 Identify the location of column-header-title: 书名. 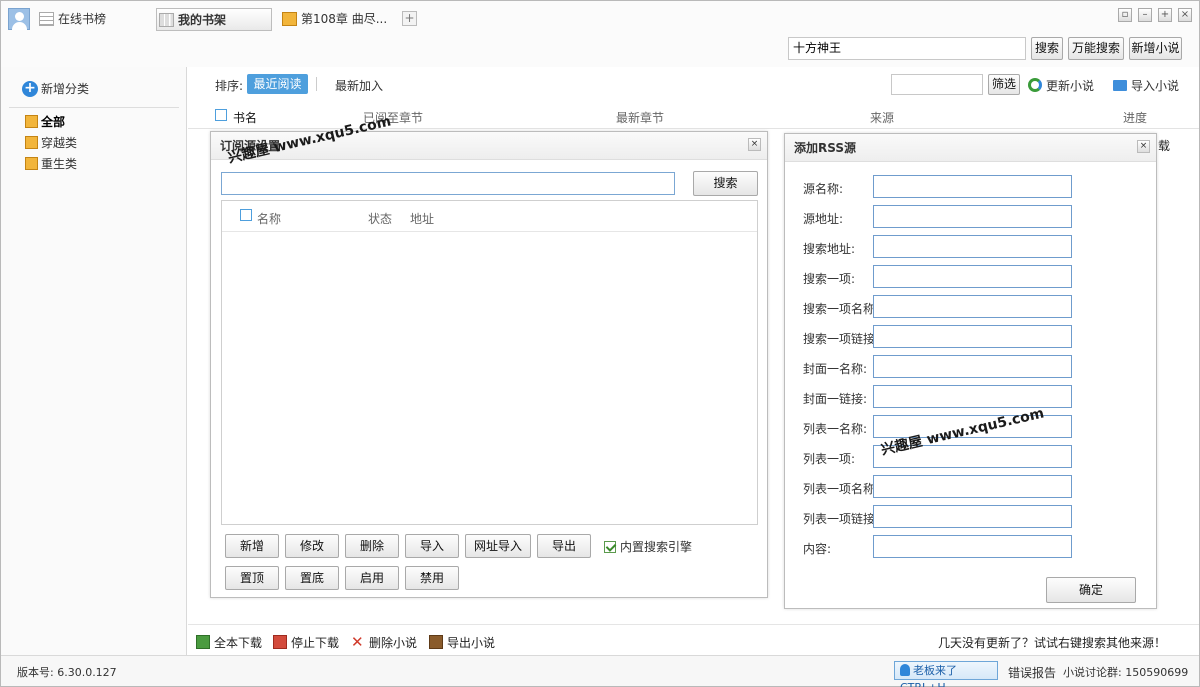
(245, 117).